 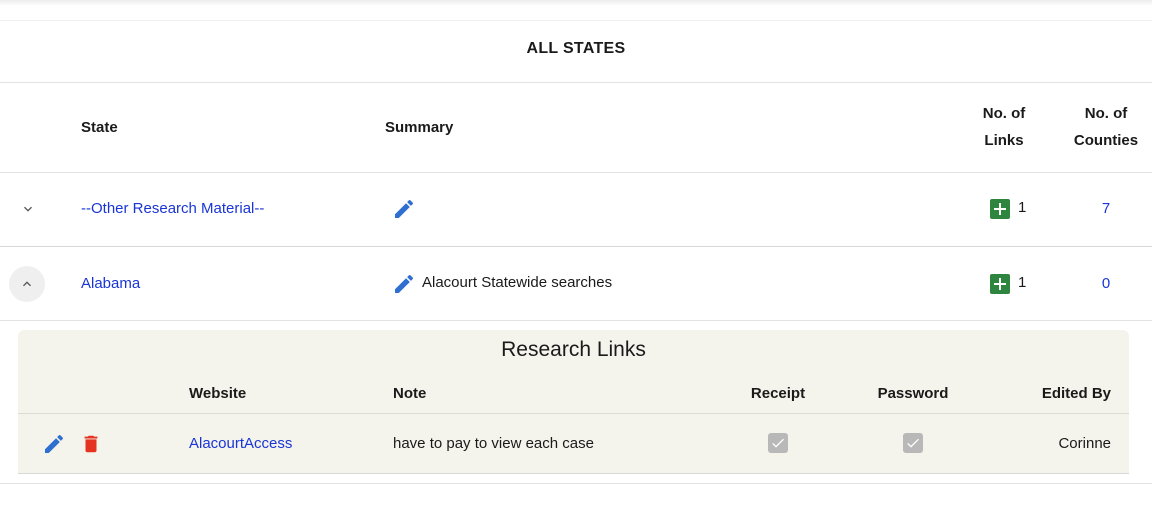 I want to click on header-counties-line1: No. of, so click(x=1106, y=113).